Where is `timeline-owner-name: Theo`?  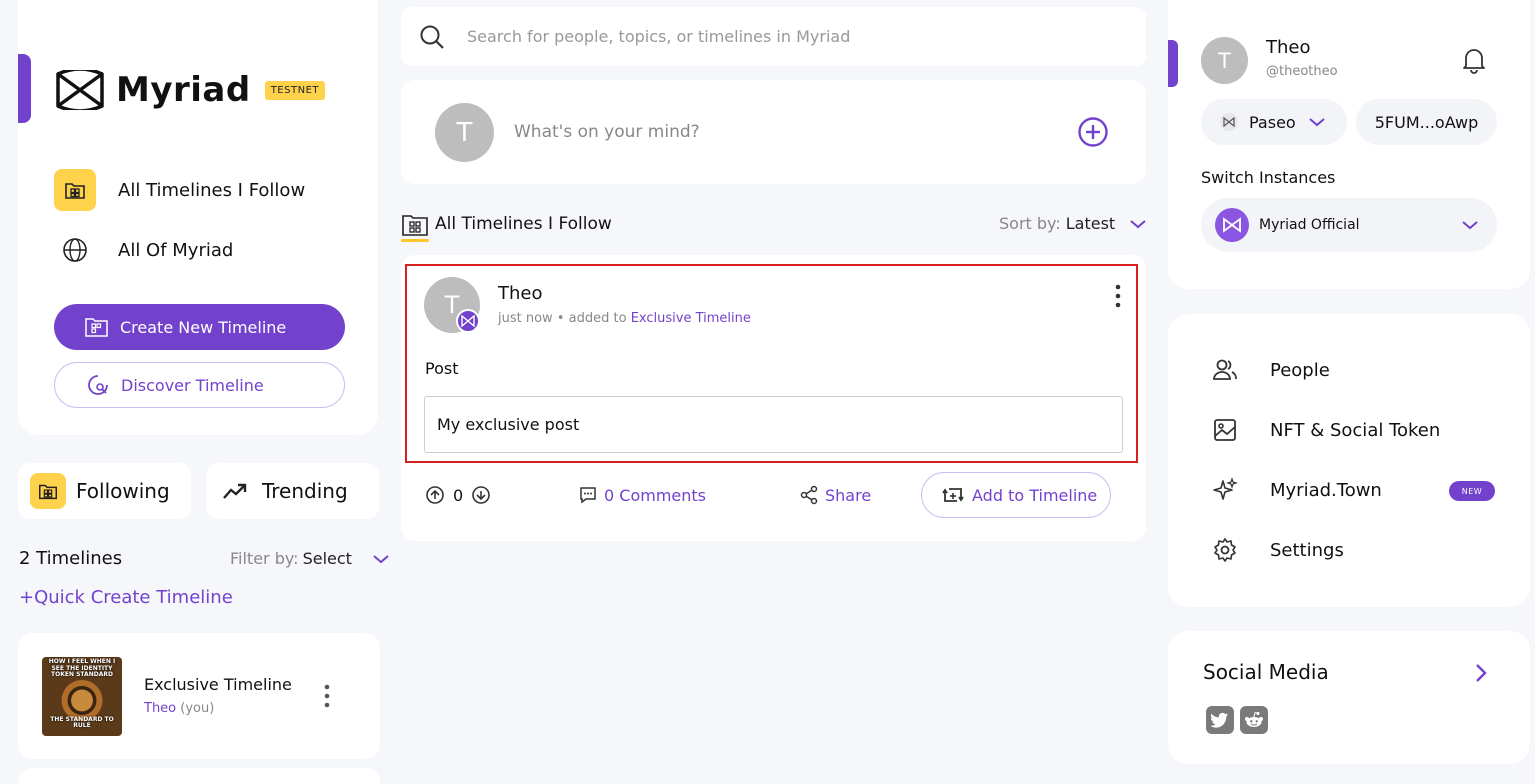 timeline-owner-name: Theo is located at coordinates (160, 708).